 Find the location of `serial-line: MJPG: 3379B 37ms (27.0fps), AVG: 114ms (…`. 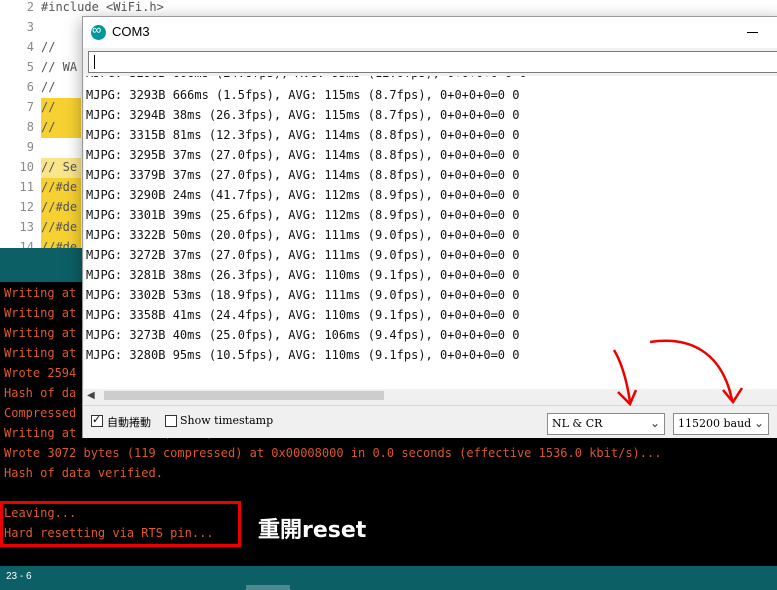

serial-line: MJPG: 3379B 37ms (27.0fps), AVG: 114ms (… is located at coordinates (303, 175).